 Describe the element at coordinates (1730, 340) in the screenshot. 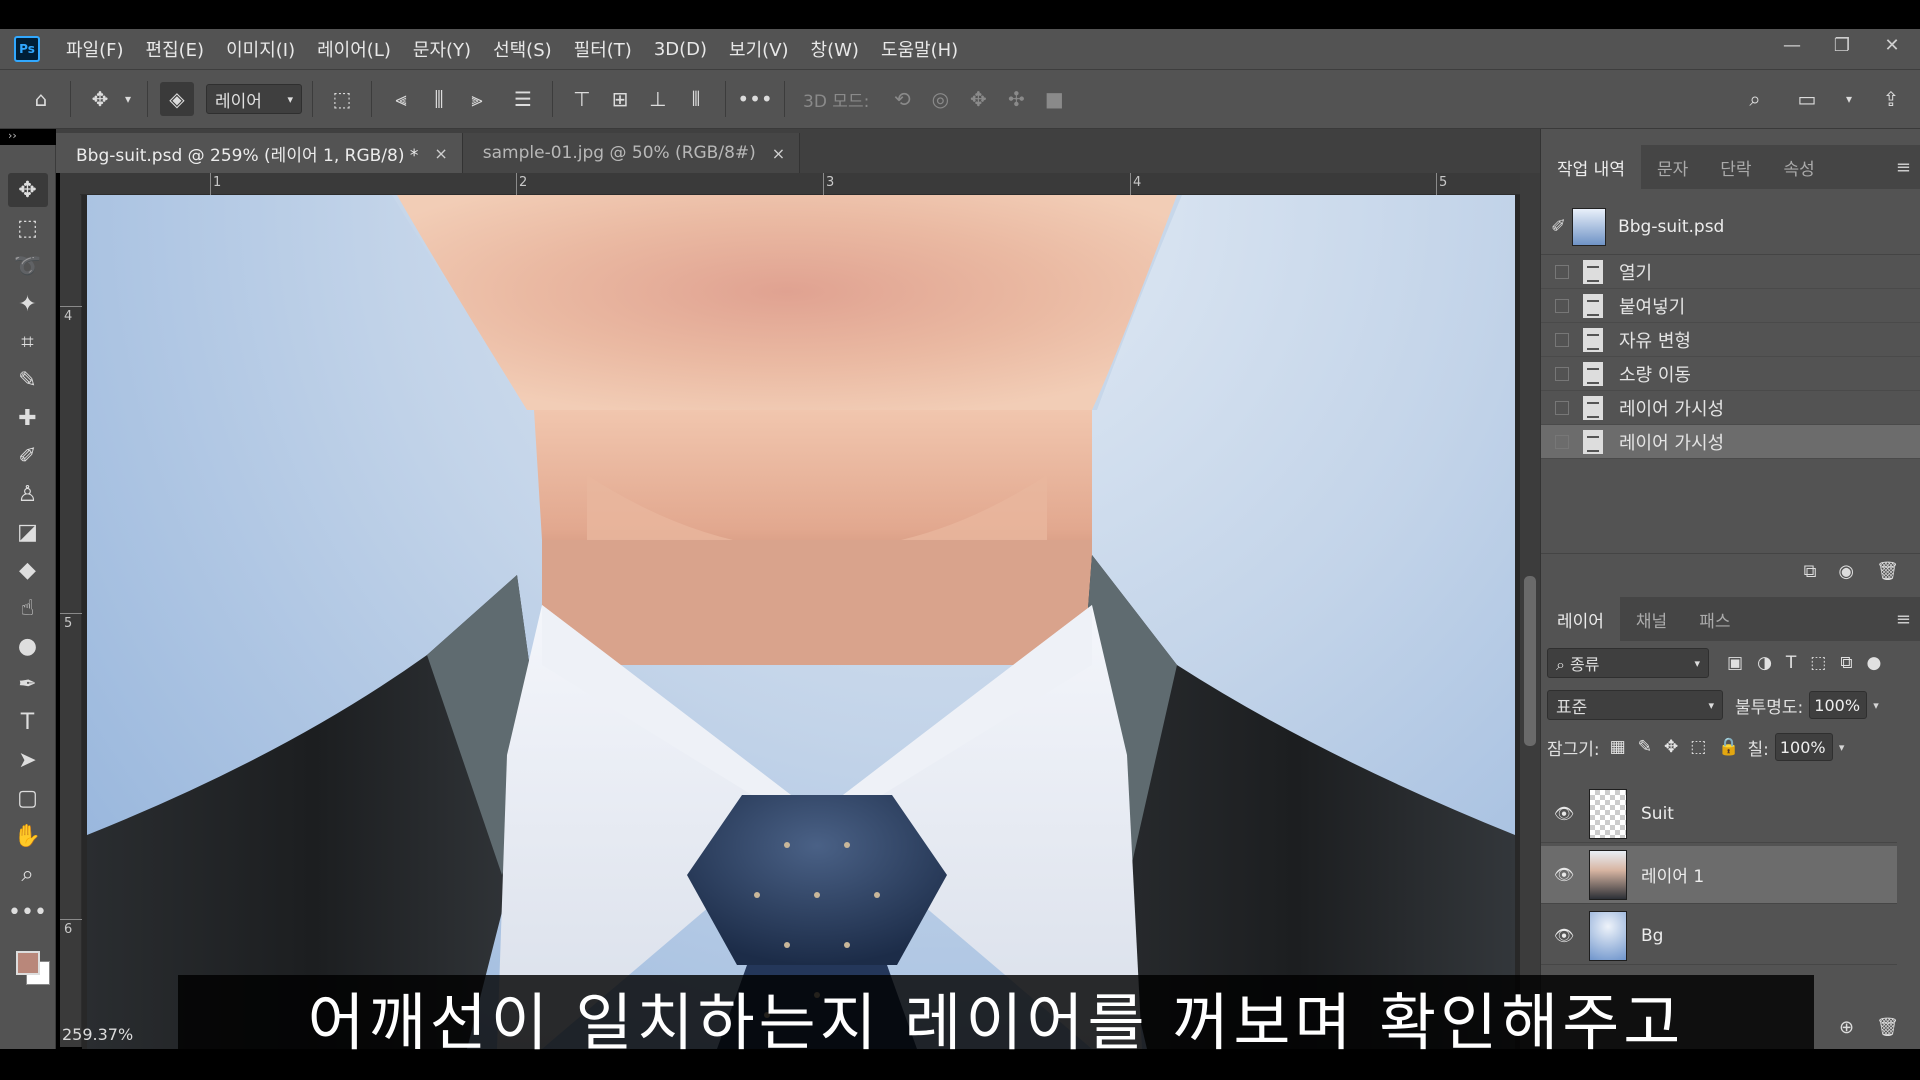

I see `history-step: 자유 변형` at that location.